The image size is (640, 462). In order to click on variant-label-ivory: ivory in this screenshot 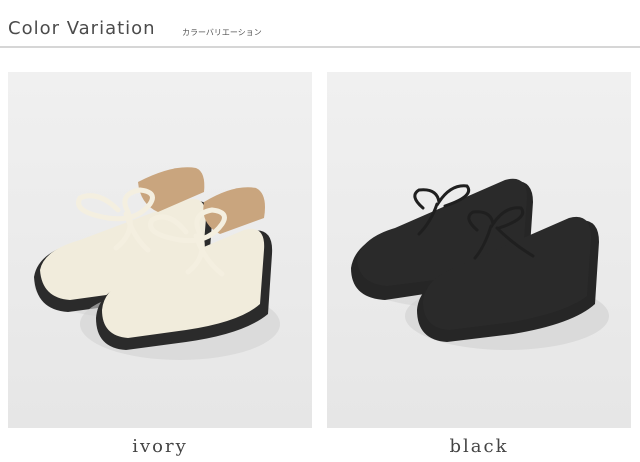, I will do `click(160, 446)`.